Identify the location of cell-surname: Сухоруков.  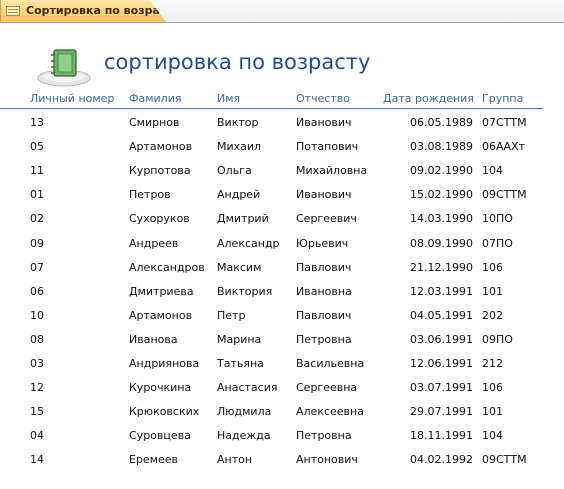
(159, 219).